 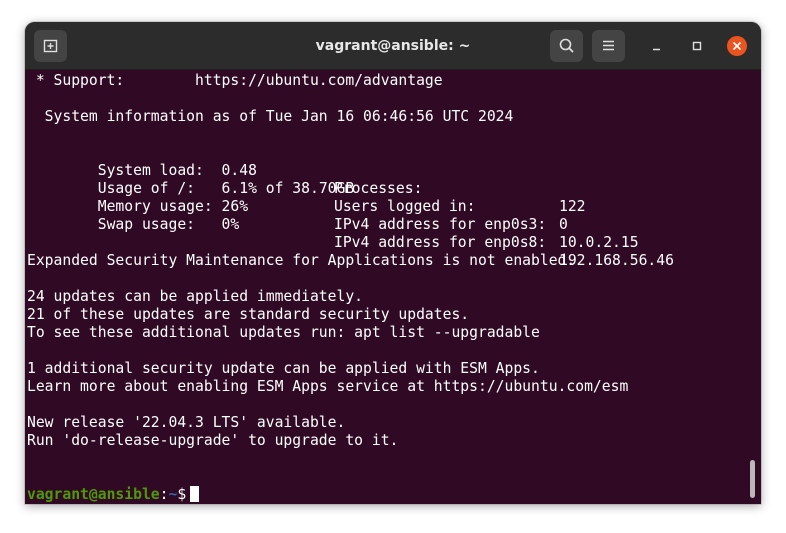 I want to click on stat-value: 10.0.2.15, so click(x=599, y=242).